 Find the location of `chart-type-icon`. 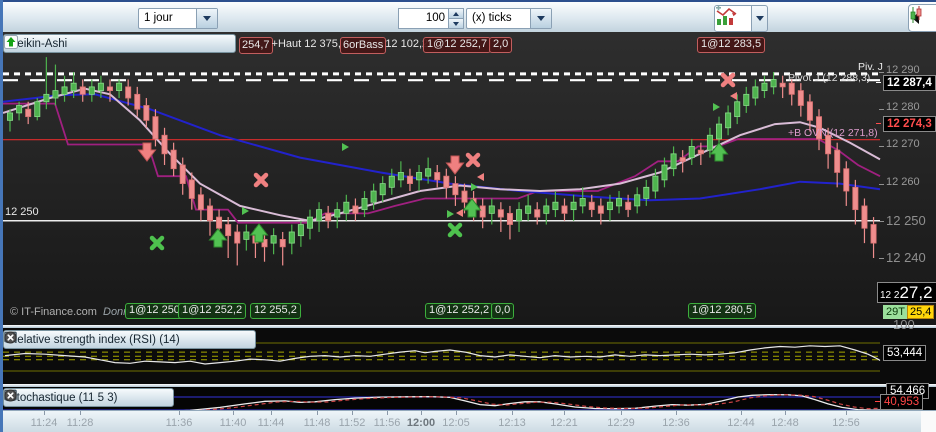

chart-type-icon is located at coordinates (726, 15).